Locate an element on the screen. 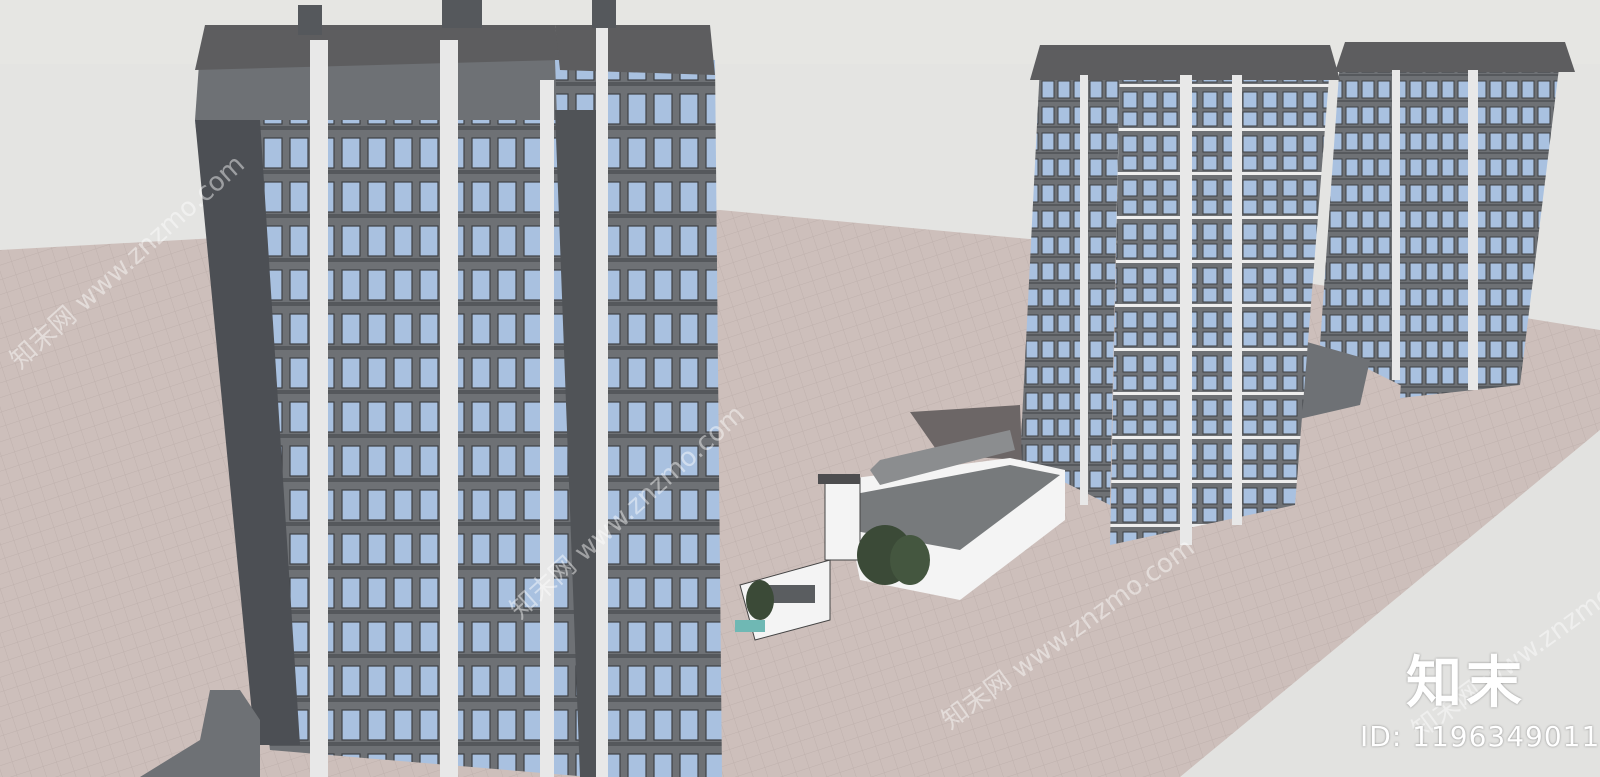  watermark-id: ID: 1196349011 is located at coordinates (1480, 736).